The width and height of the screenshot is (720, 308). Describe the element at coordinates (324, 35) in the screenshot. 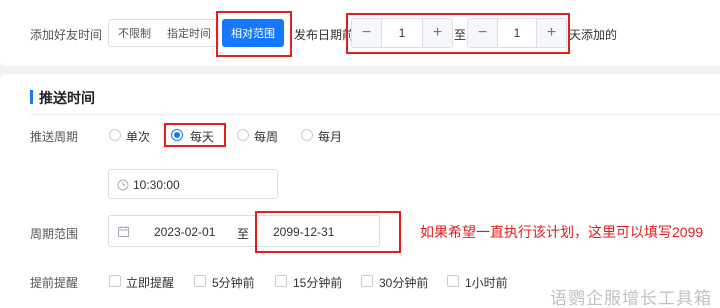

I see `before-publish-text: 发布日期前` at that location.